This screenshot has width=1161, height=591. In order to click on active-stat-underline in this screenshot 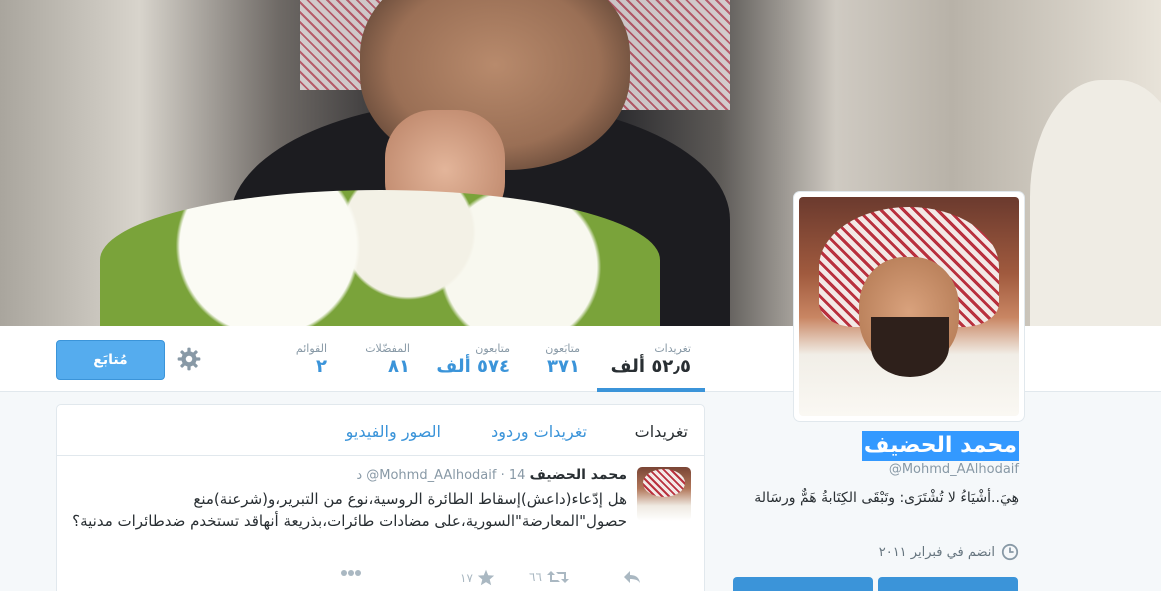, I will do `click(651, 390)`.